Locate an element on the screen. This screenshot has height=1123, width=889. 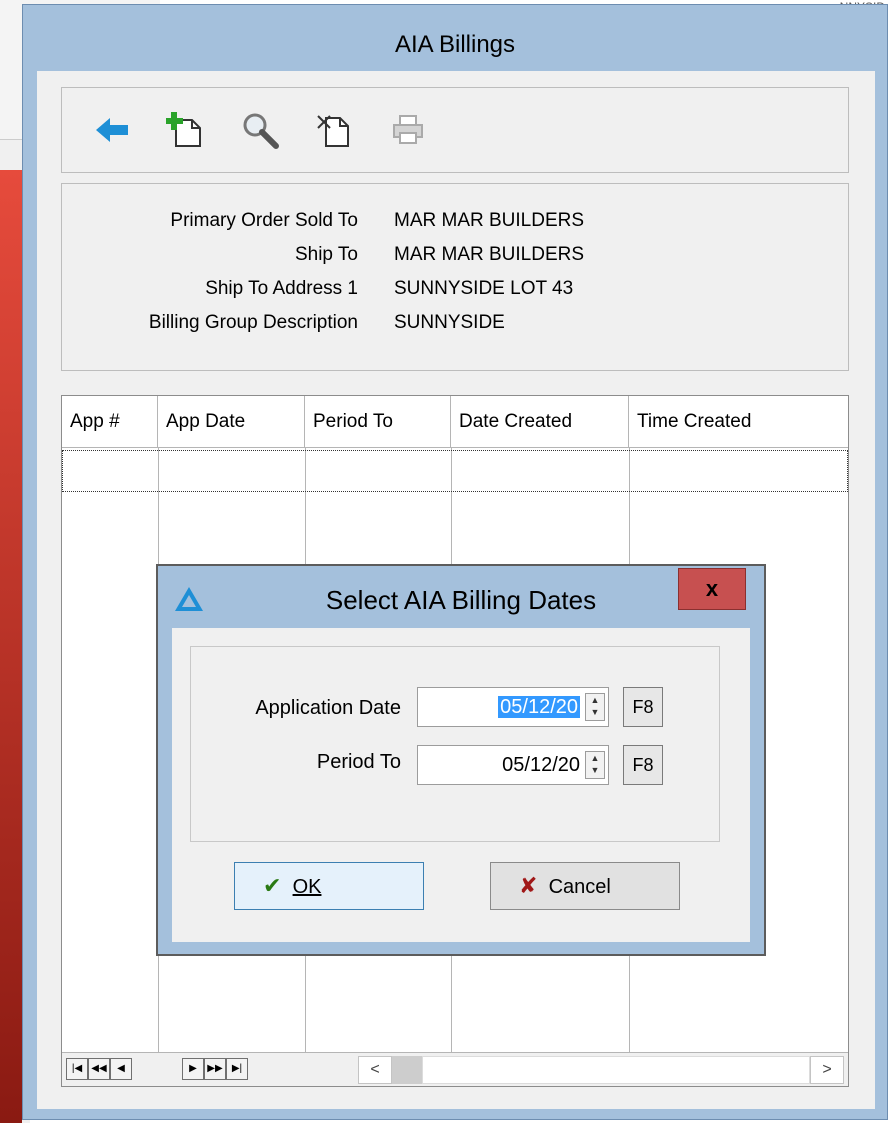
primary-order-sold-to-label: Primary Order Sold To is located at coordinates (264, 220).